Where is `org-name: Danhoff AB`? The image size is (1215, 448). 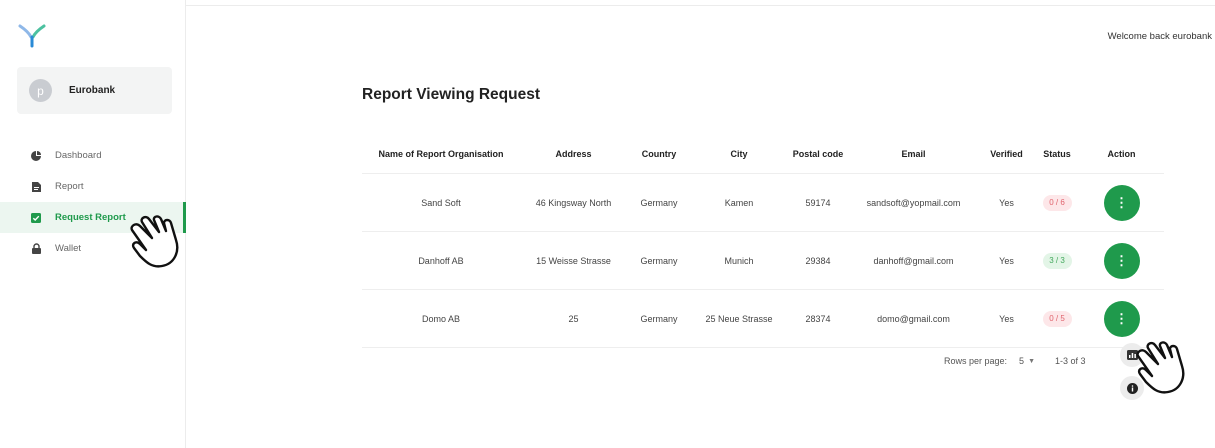
org-name: Danhoff AB is located at coordinates (441, 260).